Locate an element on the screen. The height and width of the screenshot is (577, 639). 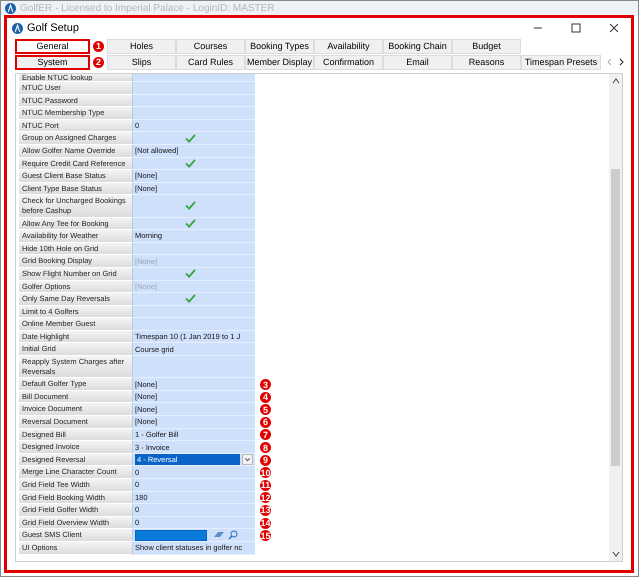
search-icon is located at coordinates (233, 535).